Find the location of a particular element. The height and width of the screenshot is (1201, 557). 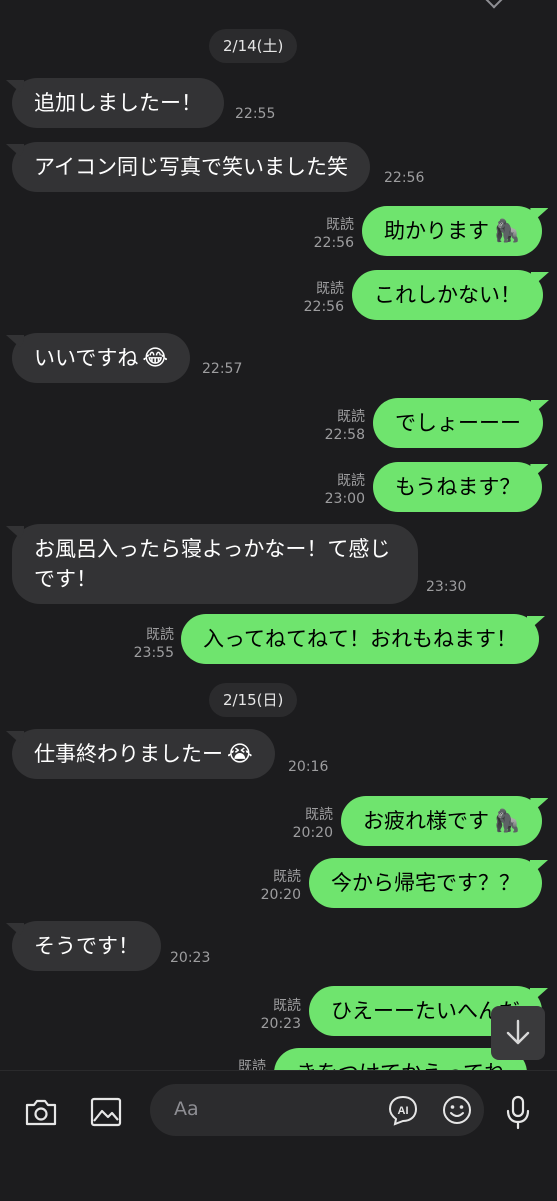

message-input: Aa AI is located at coordinates (317, 1110).